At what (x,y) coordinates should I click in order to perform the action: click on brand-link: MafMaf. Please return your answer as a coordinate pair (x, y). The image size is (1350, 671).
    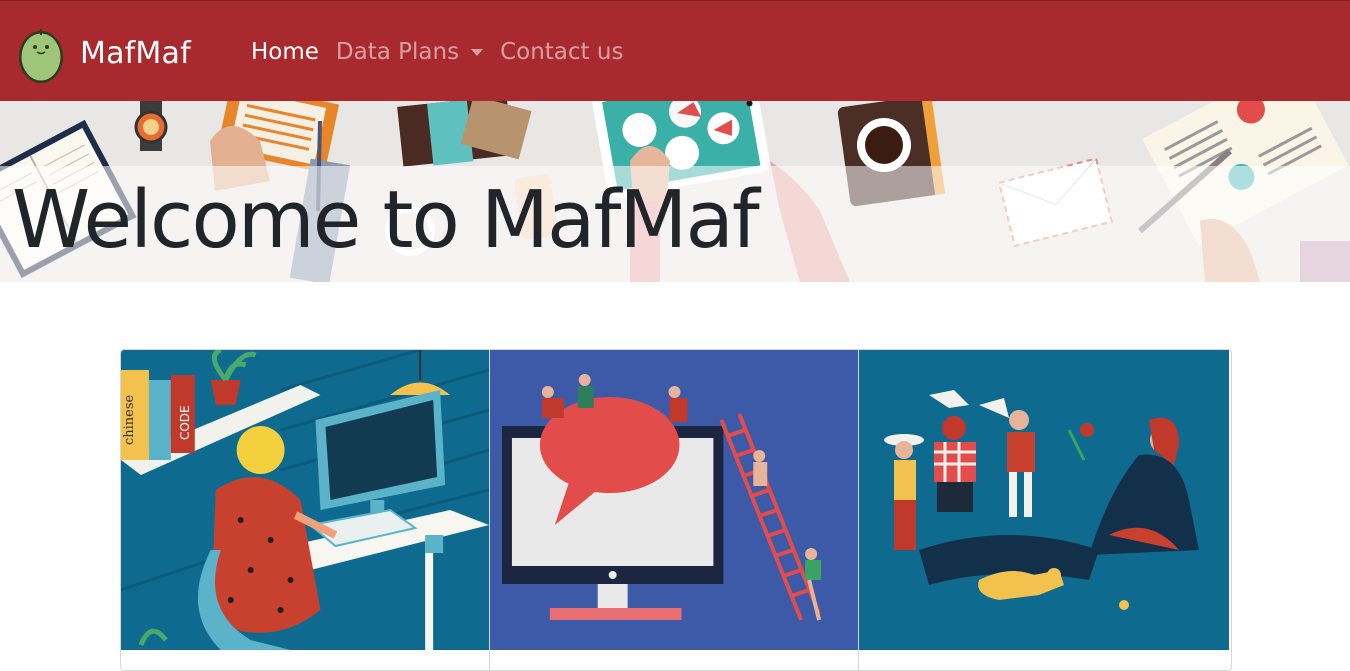
    Looking at the image, I should click on (104, 53).